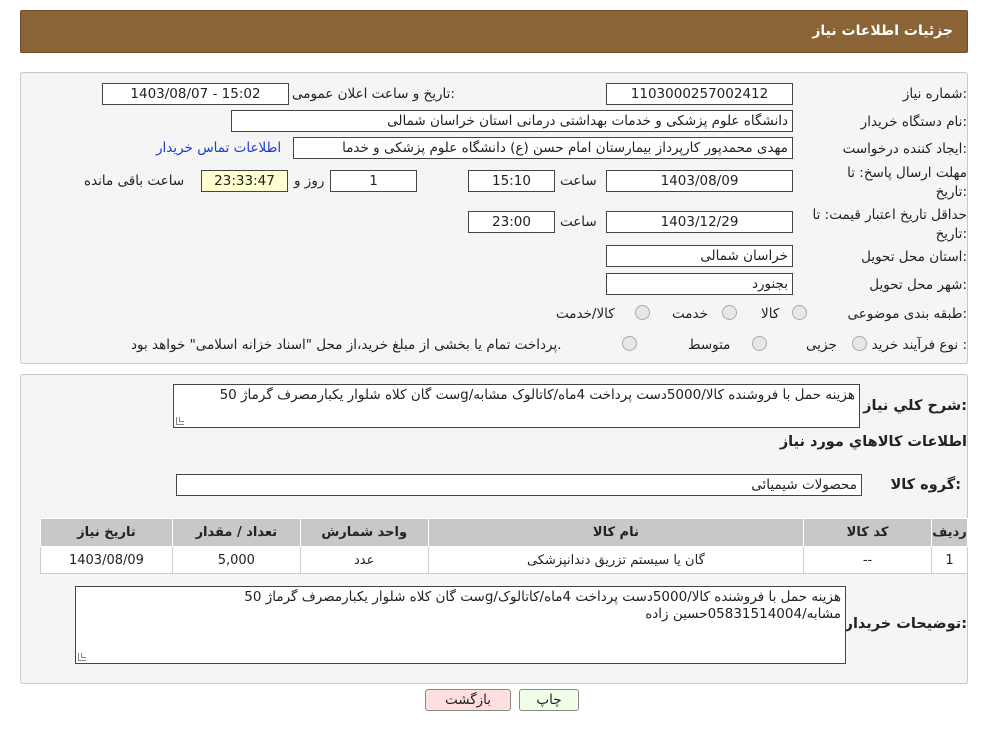 The height and width of the screenshot is (733, 985). What do you see at coordinates (511, 222) in the screenshot?
I see `validity-time-field: 23:00` at bounding box center [511, 222].